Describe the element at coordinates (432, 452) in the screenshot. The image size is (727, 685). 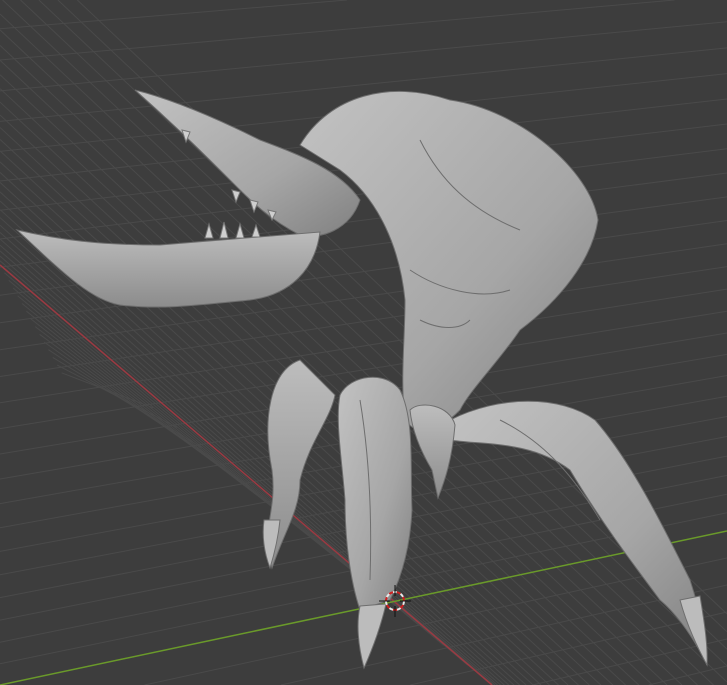
I see `middle-leg` at that location.